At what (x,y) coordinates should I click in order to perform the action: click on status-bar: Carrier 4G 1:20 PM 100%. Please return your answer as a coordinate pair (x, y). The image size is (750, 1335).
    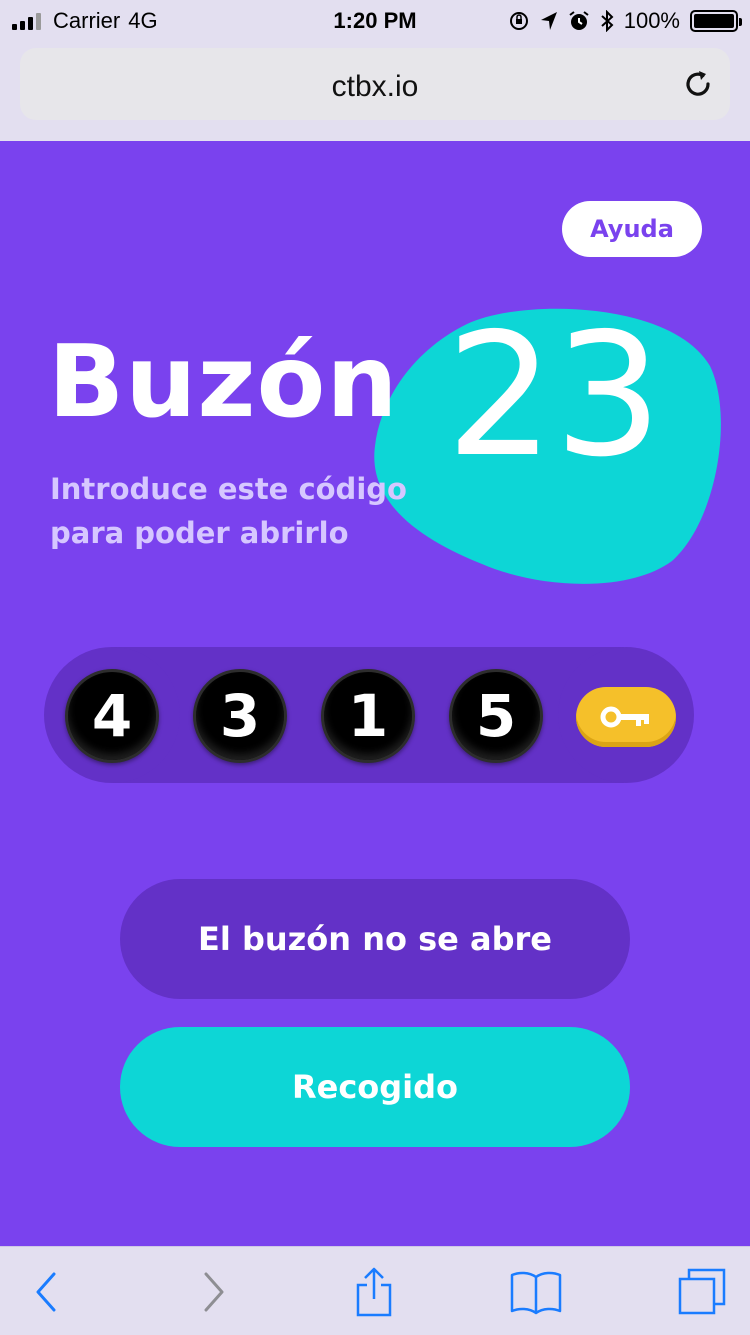
    Looking at the image, I should click on (375, 20).